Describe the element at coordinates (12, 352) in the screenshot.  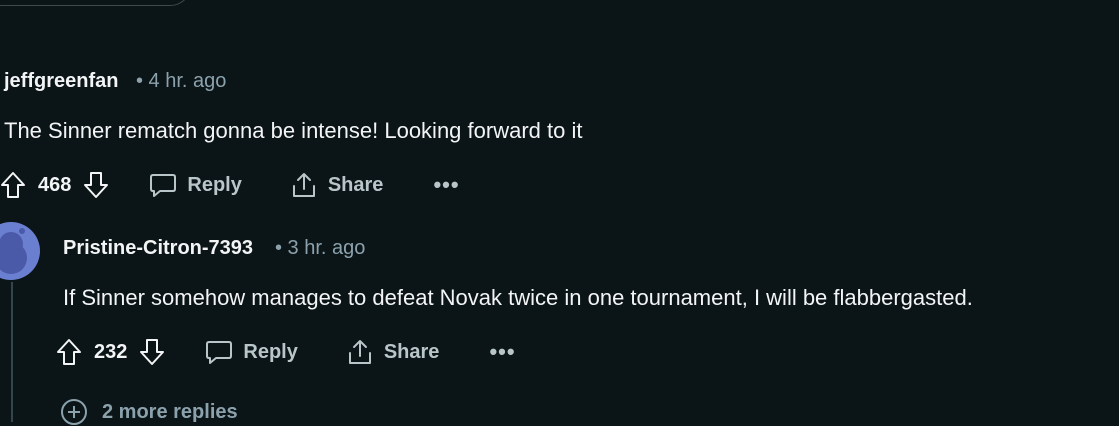
I see `thread-line` at that location.